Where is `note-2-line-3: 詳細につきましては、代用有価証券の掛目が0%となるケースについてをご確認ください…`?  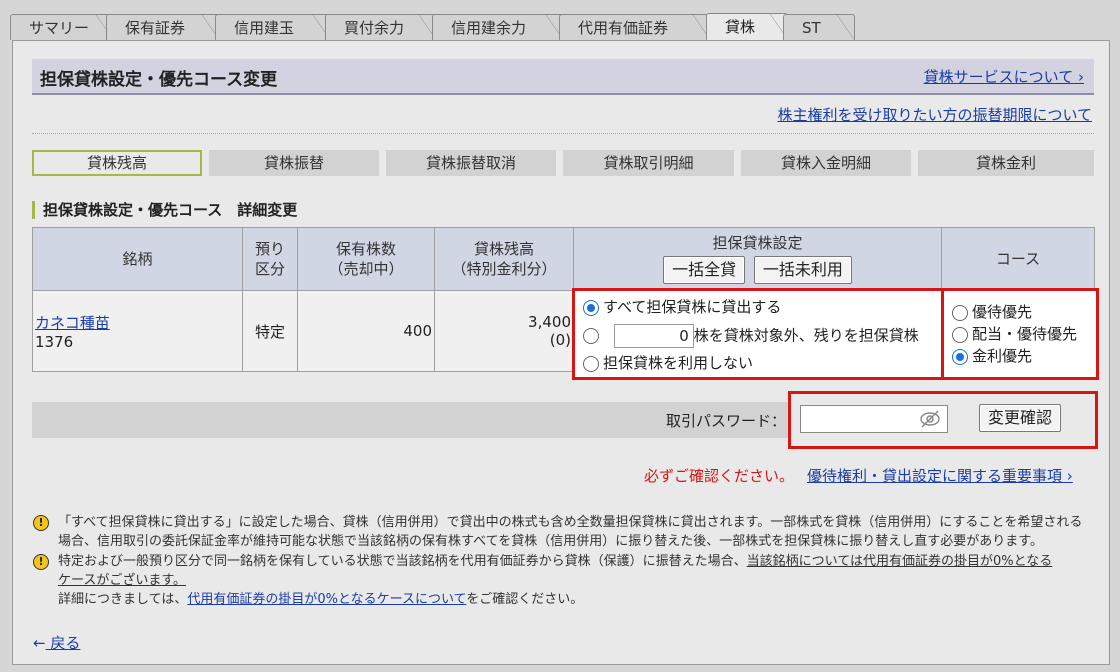 note-2-line-3: 詳細につきましては、代用有価証券の掛目が0%となるケースについてをご確認ください… is located at coordinates (578, 599).